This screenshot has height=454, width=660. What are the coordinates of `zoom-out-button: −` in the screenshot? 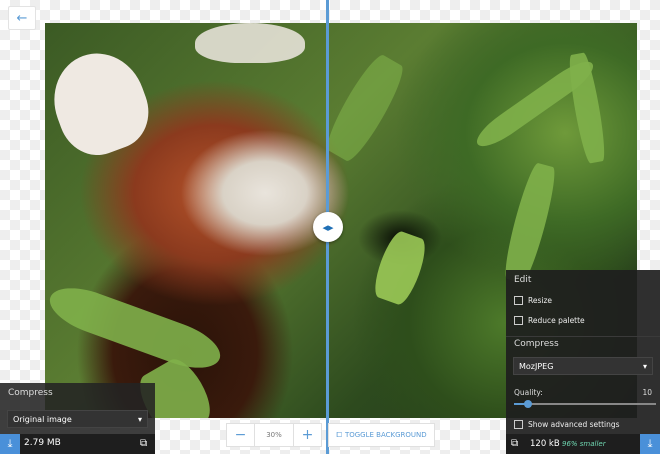 It's located at (240, 435).